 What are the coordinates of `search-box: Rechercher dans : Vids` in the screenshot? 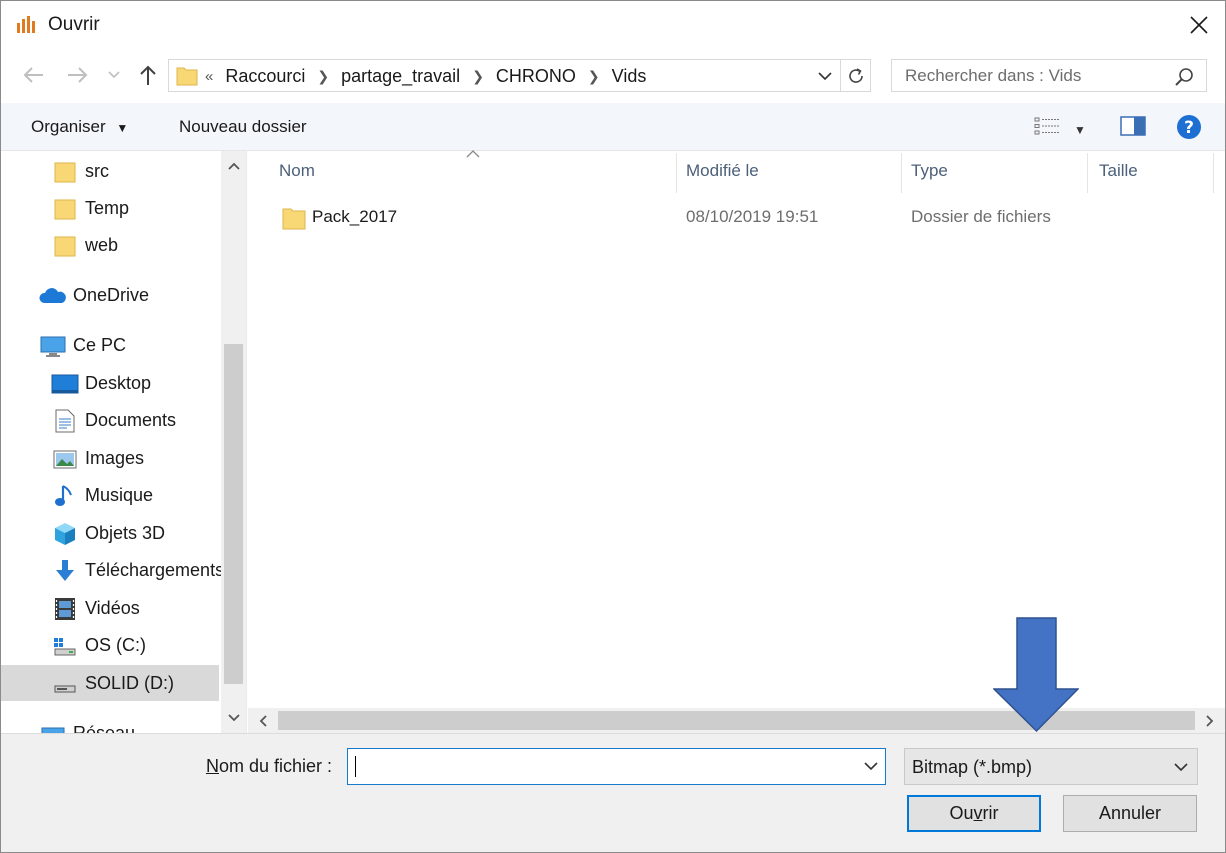 It's located at (1049, 75).